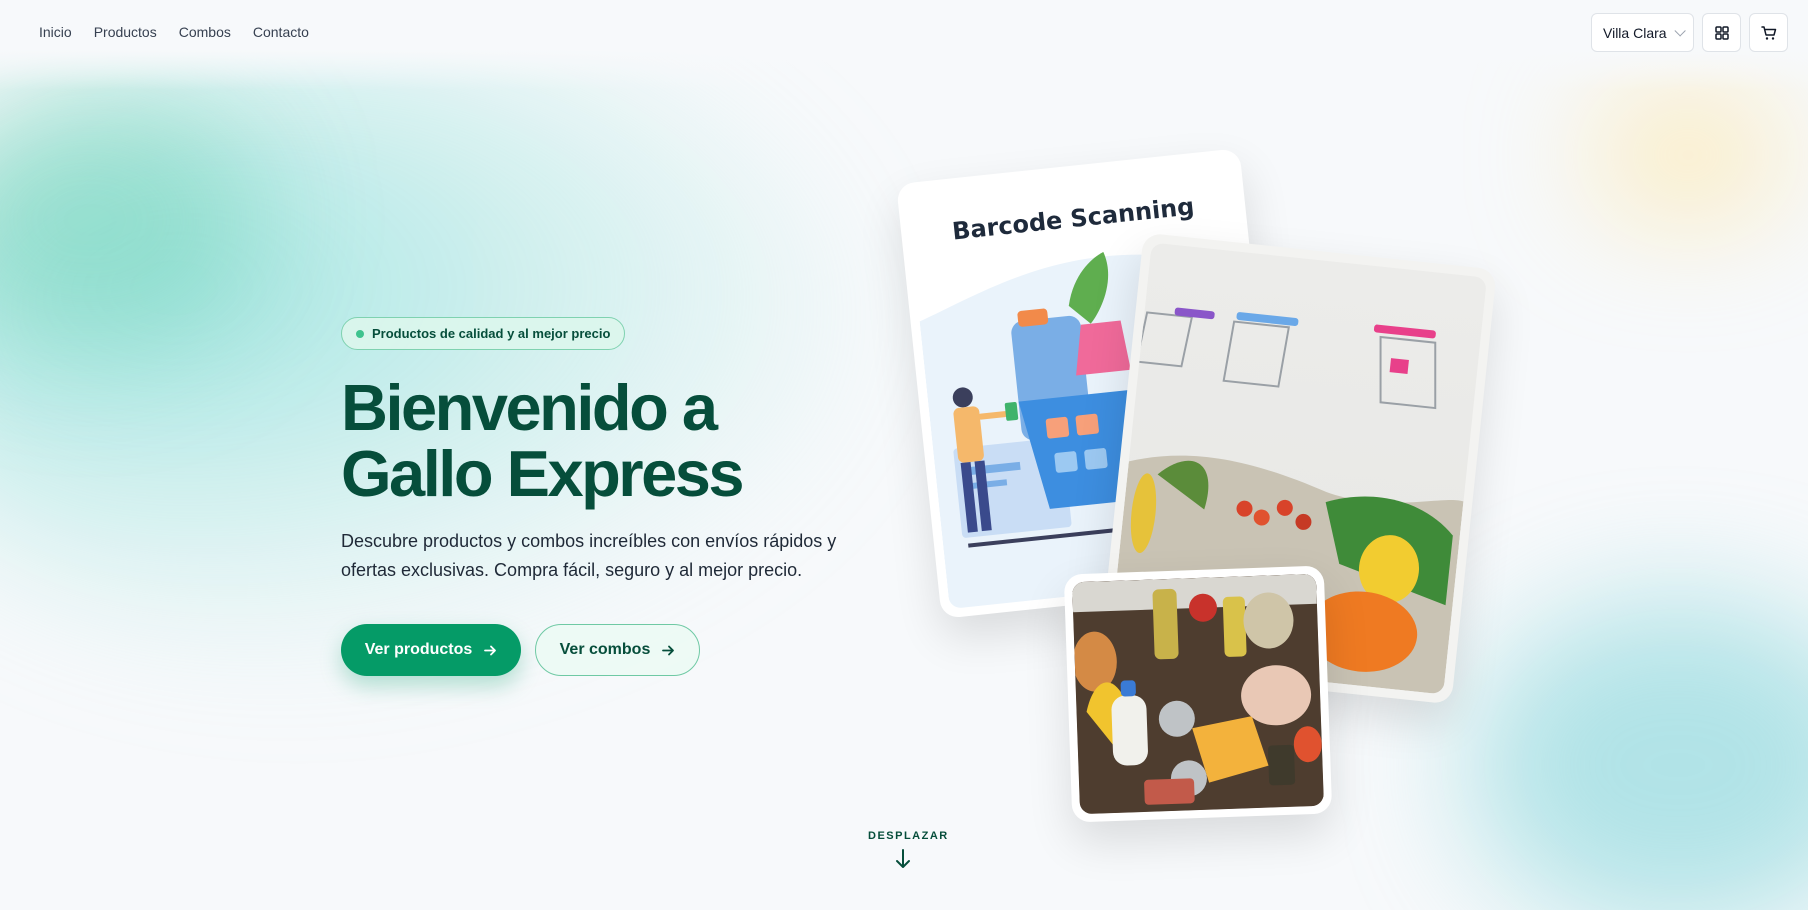 The image size is (1808, 910). I want to click on cart-icon, so click(1768, 32).